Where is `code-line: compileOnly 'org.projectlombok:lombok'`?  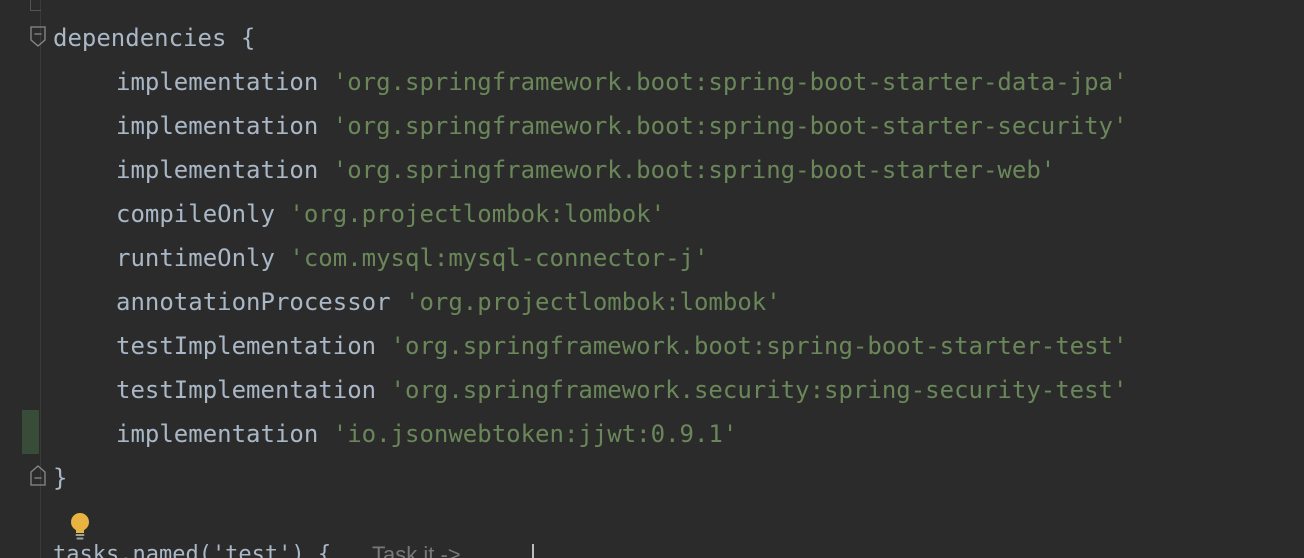
code-line: compileOnly 'org.projectlombok:lombok' is located at coordinates (590, 214).